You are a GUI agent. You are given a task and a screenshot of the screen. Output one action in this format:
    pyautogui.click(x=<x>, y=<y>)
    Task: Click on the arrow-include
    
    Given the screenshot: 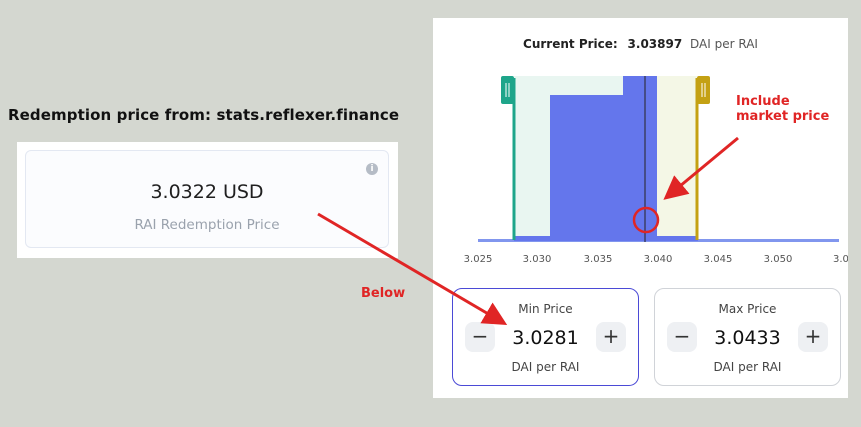 What is the action you would take?
    pyautogui.click(x=701, y=168)
    